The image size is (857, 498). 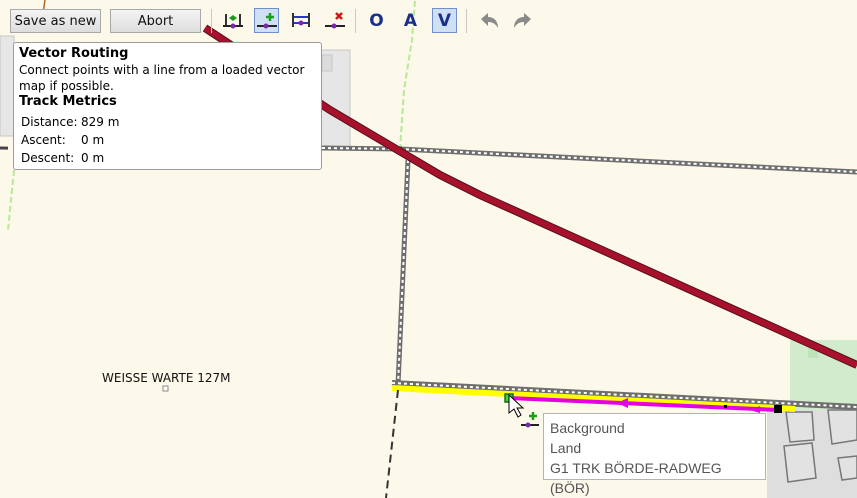 What do you see at coordinates (300, 20) in the screenshot?
I see `insert-point-icon` at bounding box center [300, 20].